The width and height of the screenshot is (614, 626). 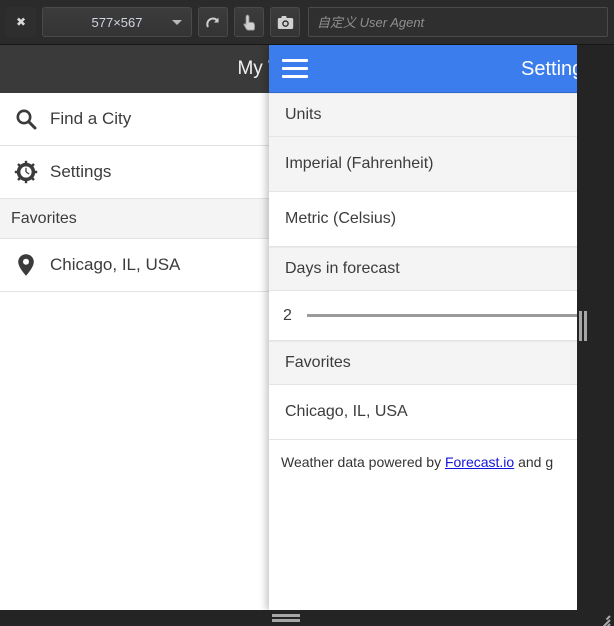 What do you see at coordinates (346, 411) in the screenshot?
I see `option-label: Chicago, IL, USA` at bounding box center [346, 411].